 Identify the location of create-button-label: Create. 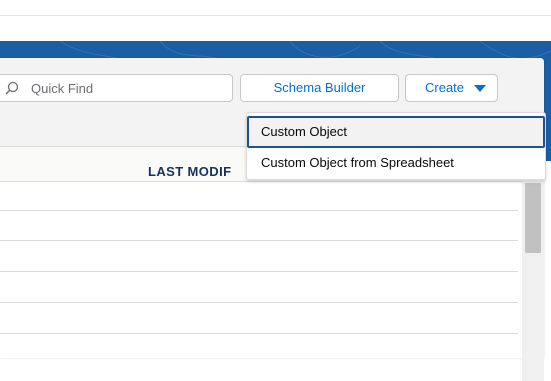
(445, 87).